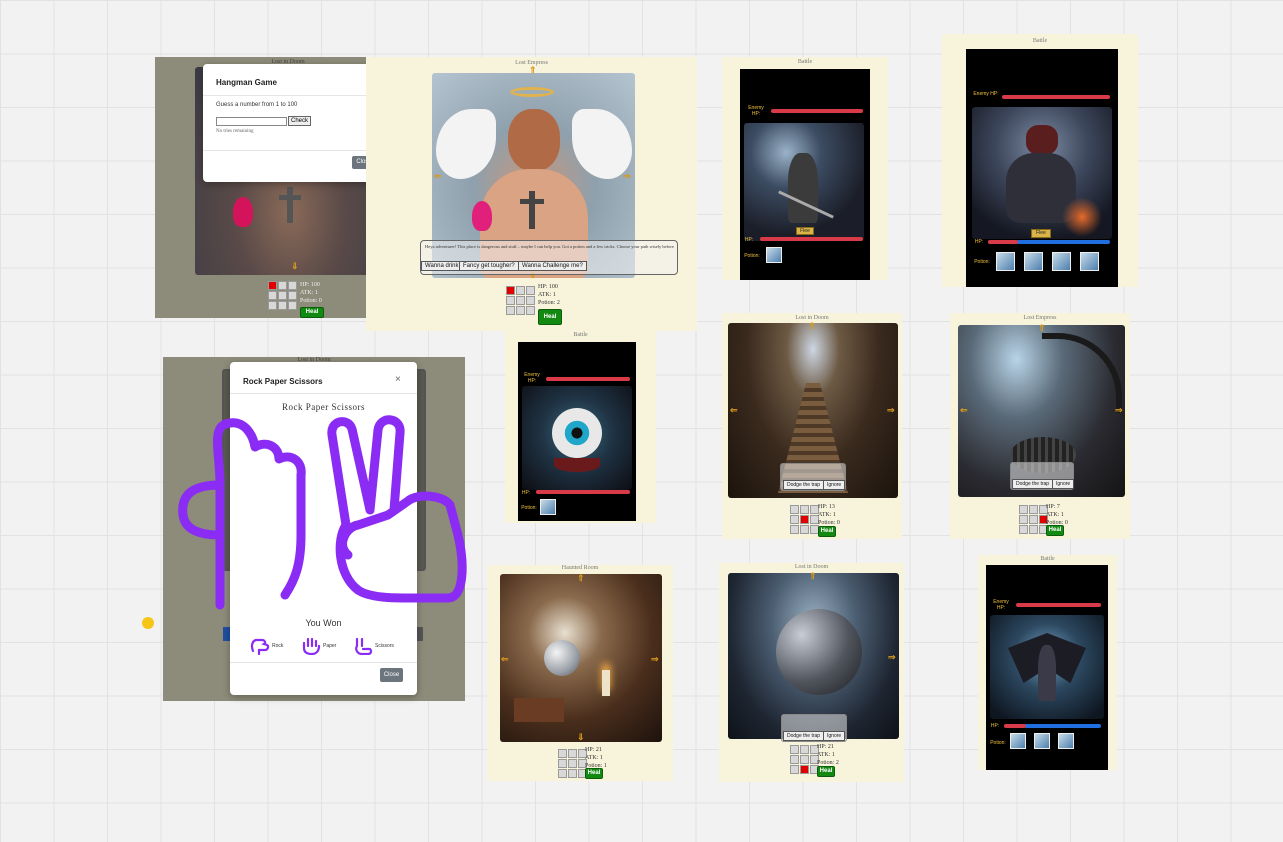 Image resolution: width=1283 pixels, height=842 pixels. What do you see at coordinates (982, 262) in the screenshot?
I see `potion-label: Potion:` at bounding box center [982, 262].